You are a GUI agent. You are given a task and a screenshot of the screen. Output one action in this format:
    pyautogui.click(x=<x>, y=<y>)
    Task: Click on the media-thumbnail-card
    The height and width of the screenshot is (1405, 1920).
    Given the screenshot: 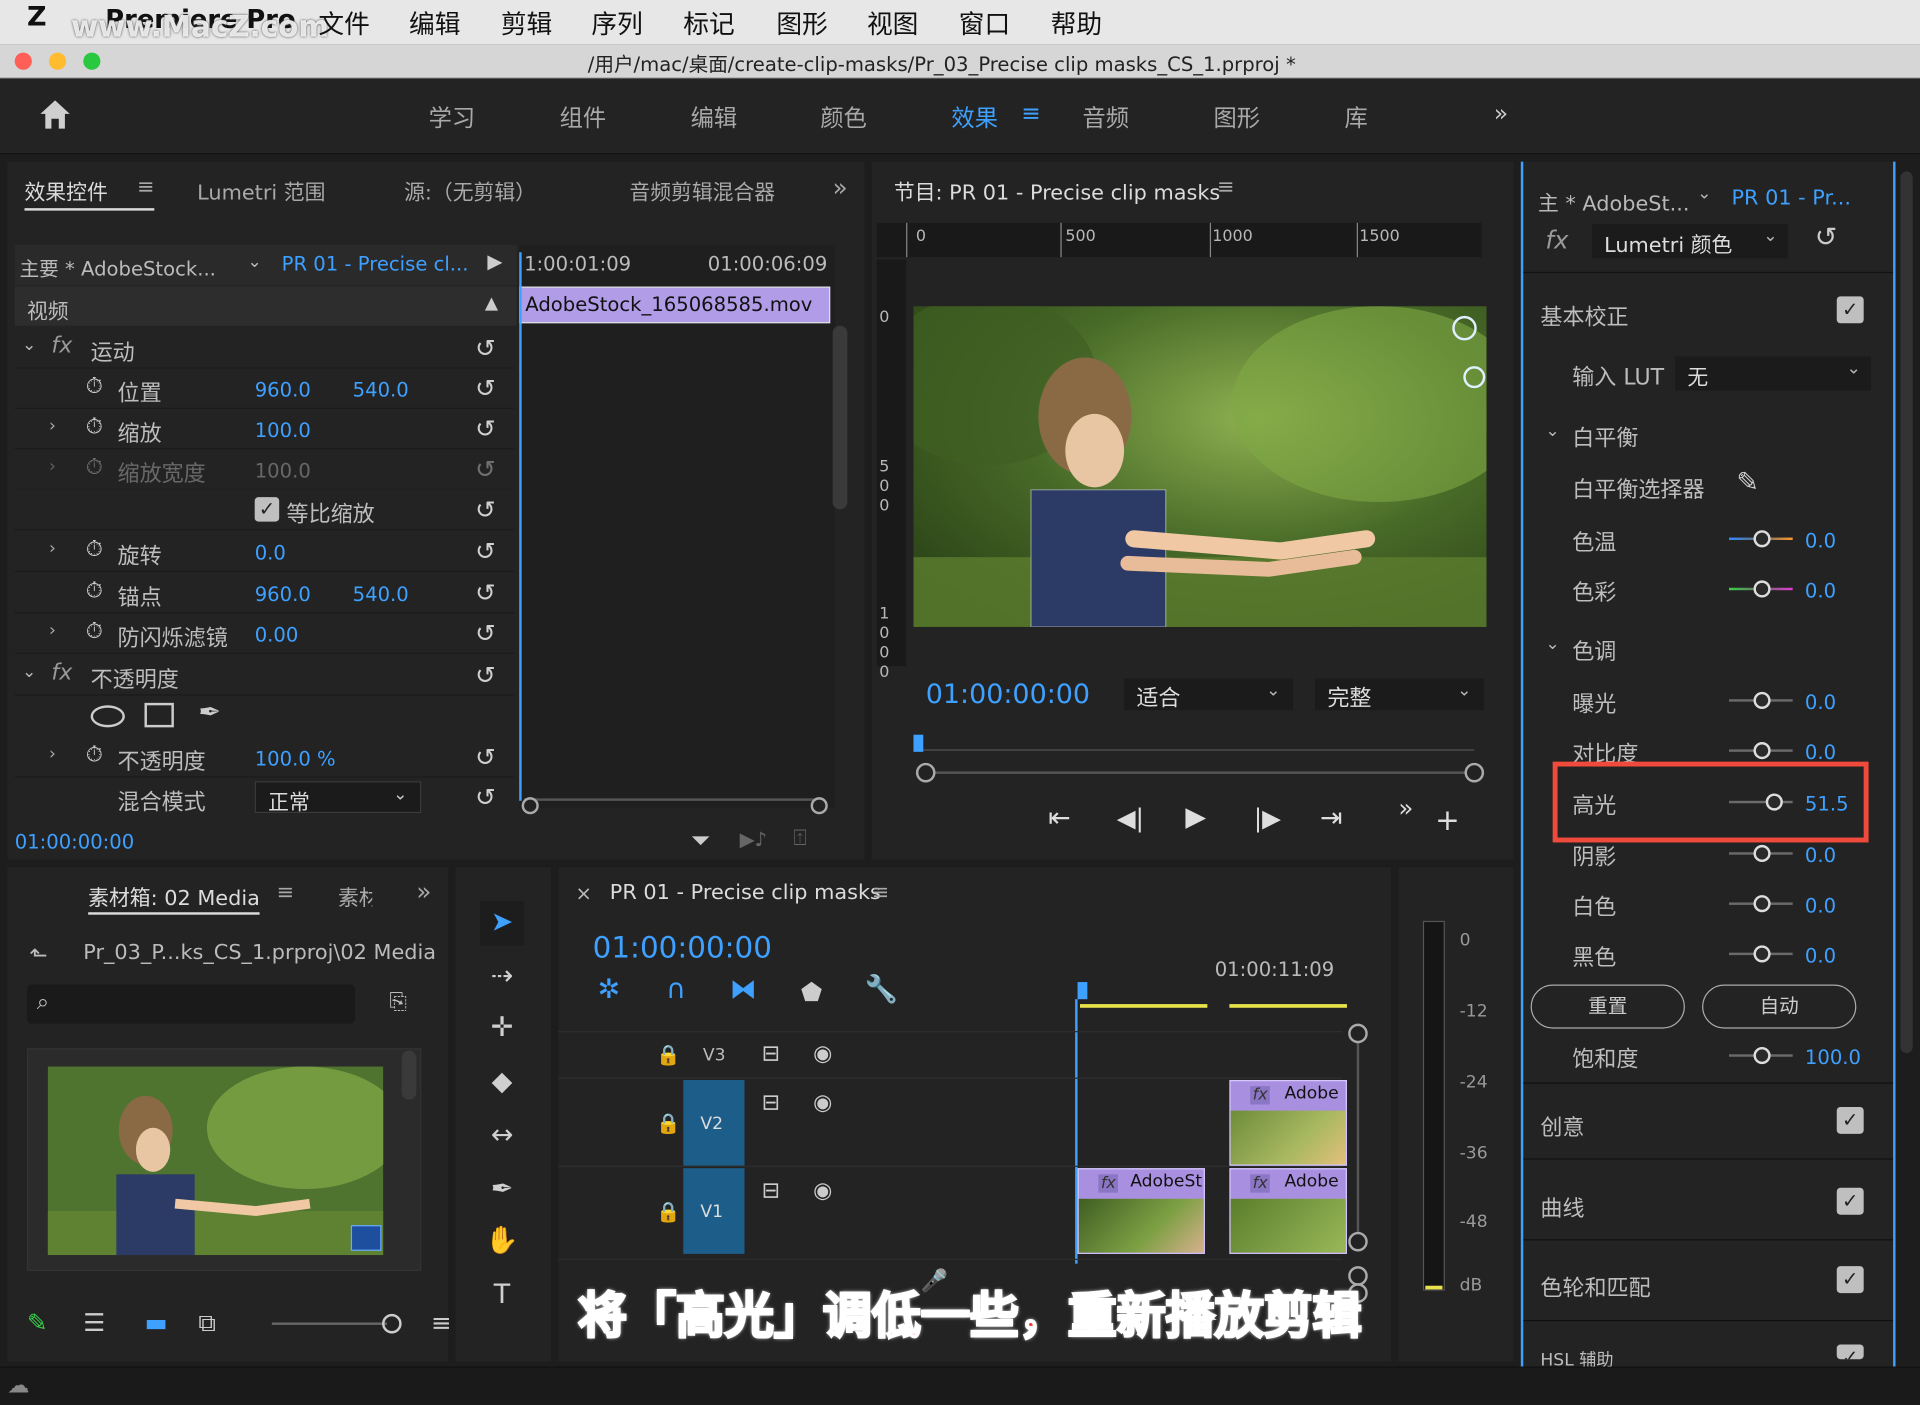 What is the action you would take?
    pyautogui.click(x=224, y=1160)
    